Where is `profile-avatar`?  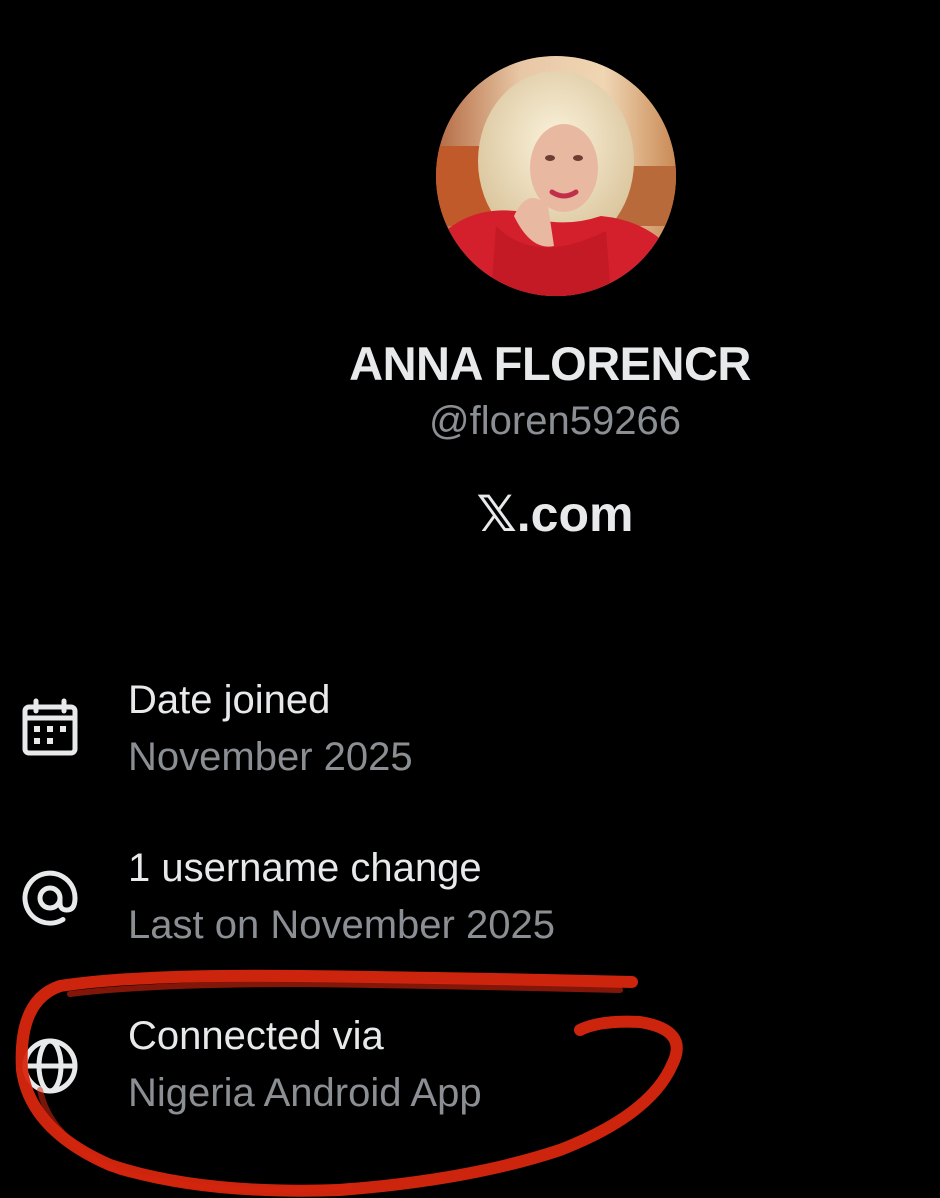 profile-avatar is located at coordinates (556, 176).